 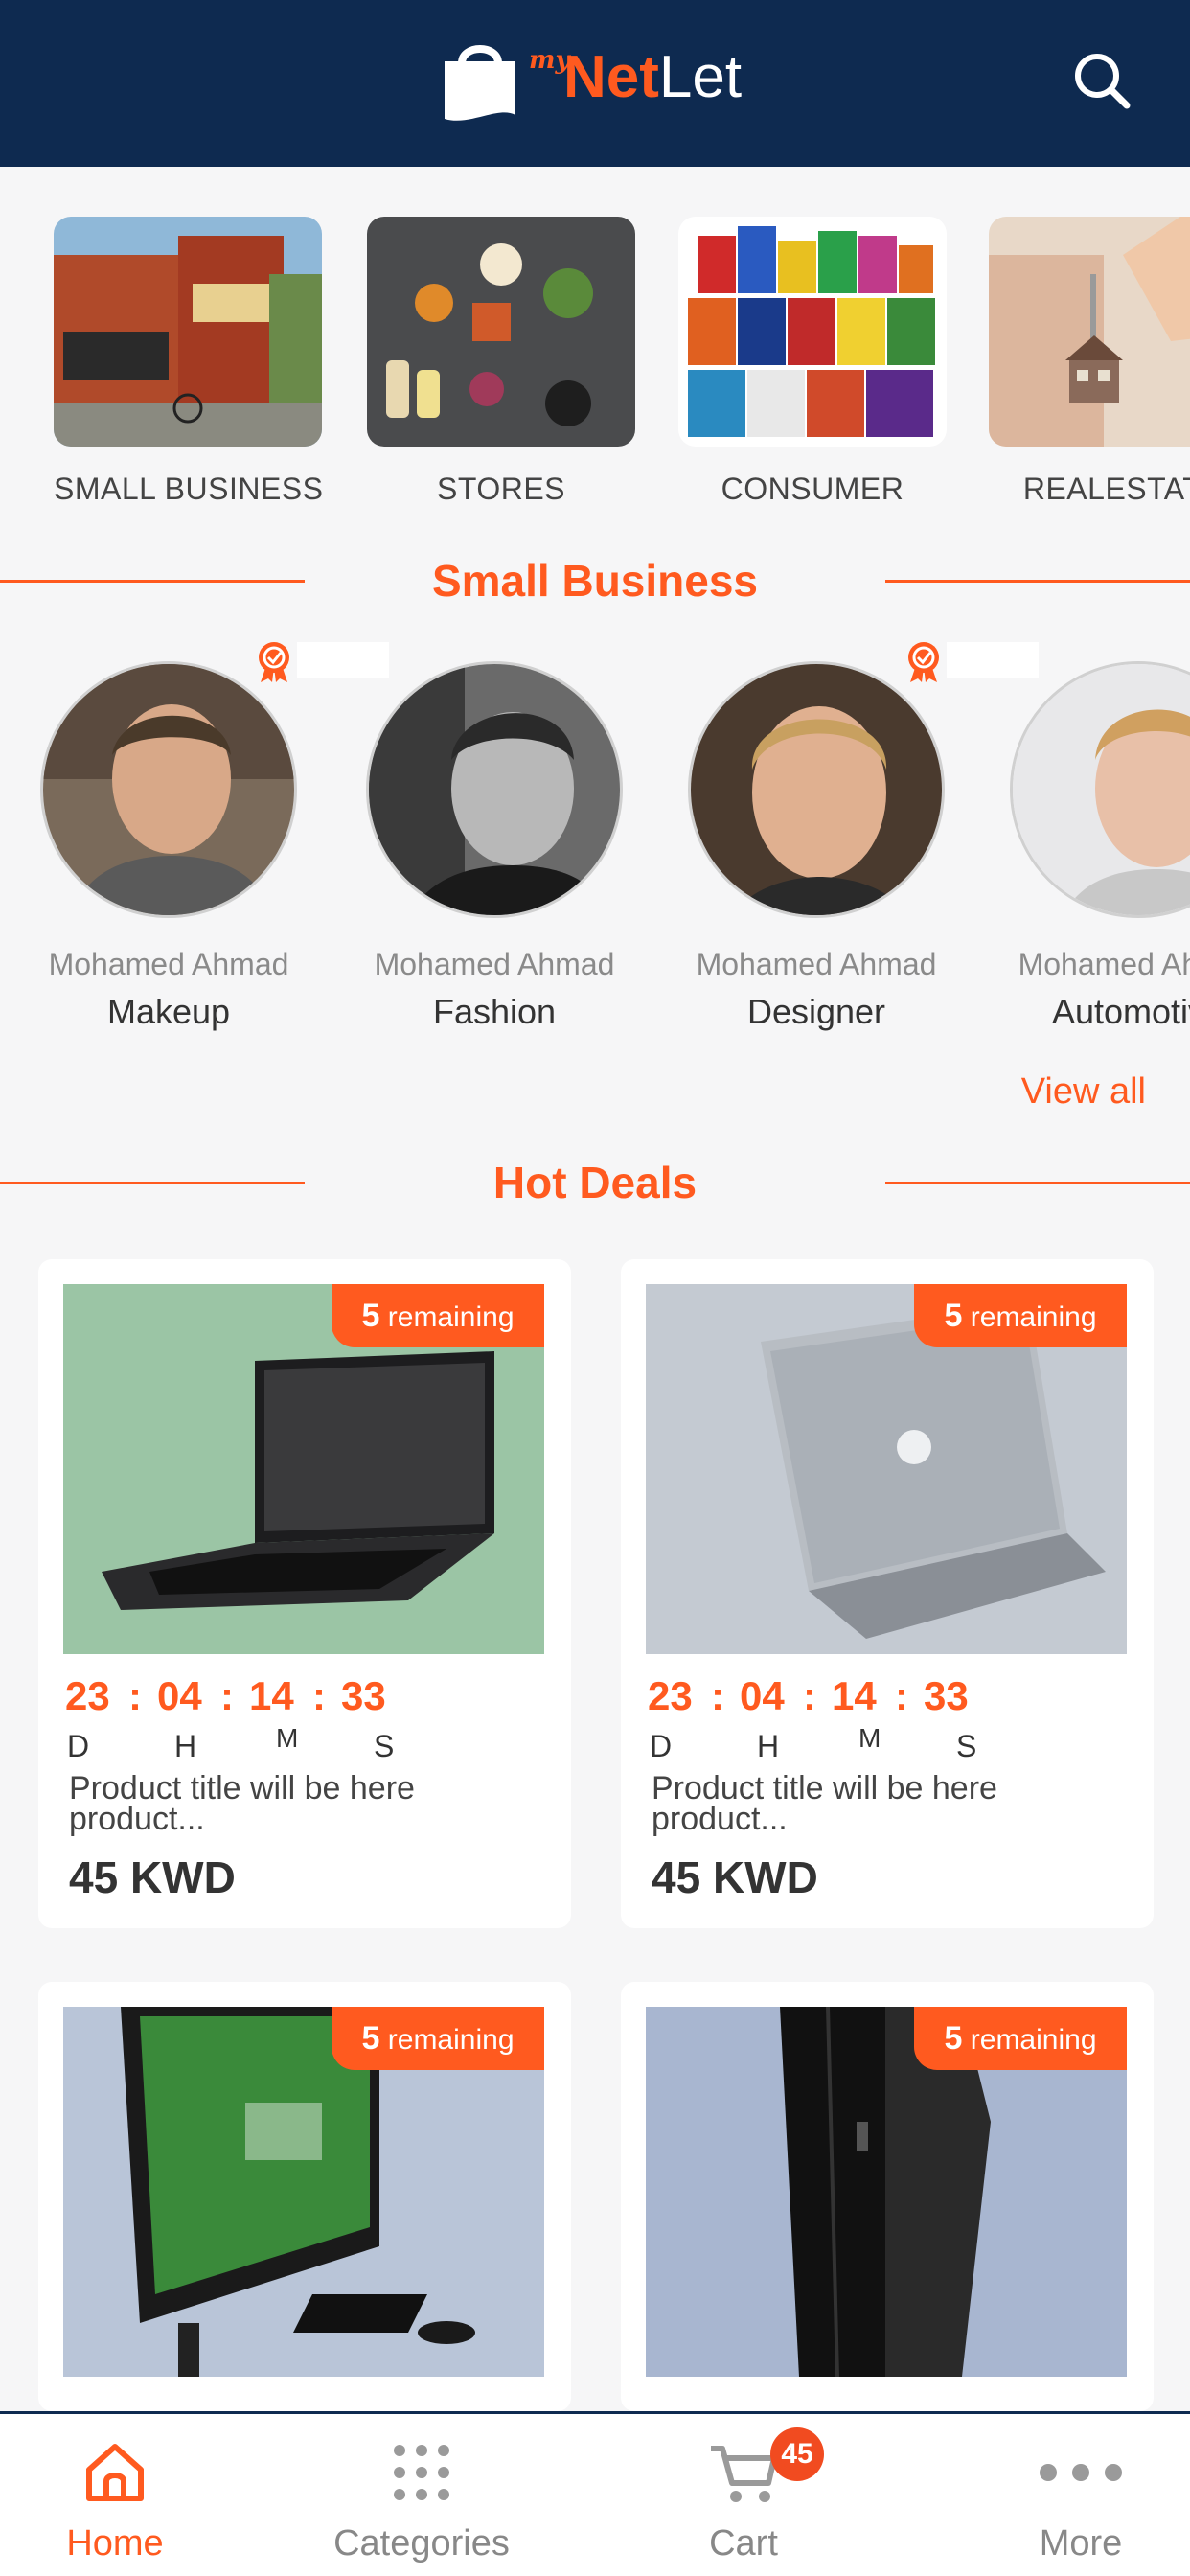 I want to click on consumer-thumbnail, so click(x=812, y=332).